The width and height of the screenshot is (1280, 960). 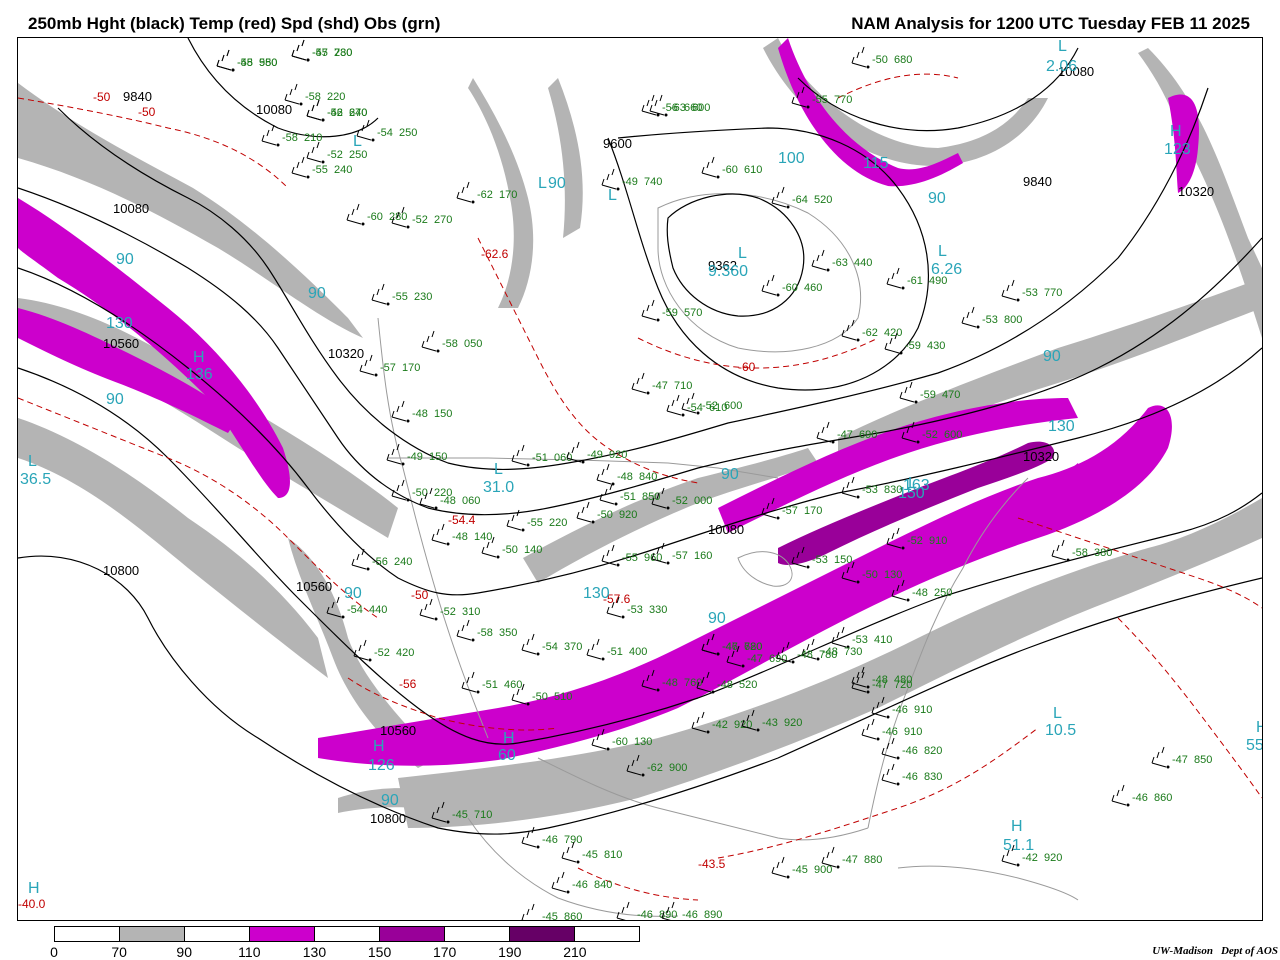 What do you see at coordinates (381, 559) in the screenshot?
I see `station-obs: -56 240` at bounding box center [381, 559].